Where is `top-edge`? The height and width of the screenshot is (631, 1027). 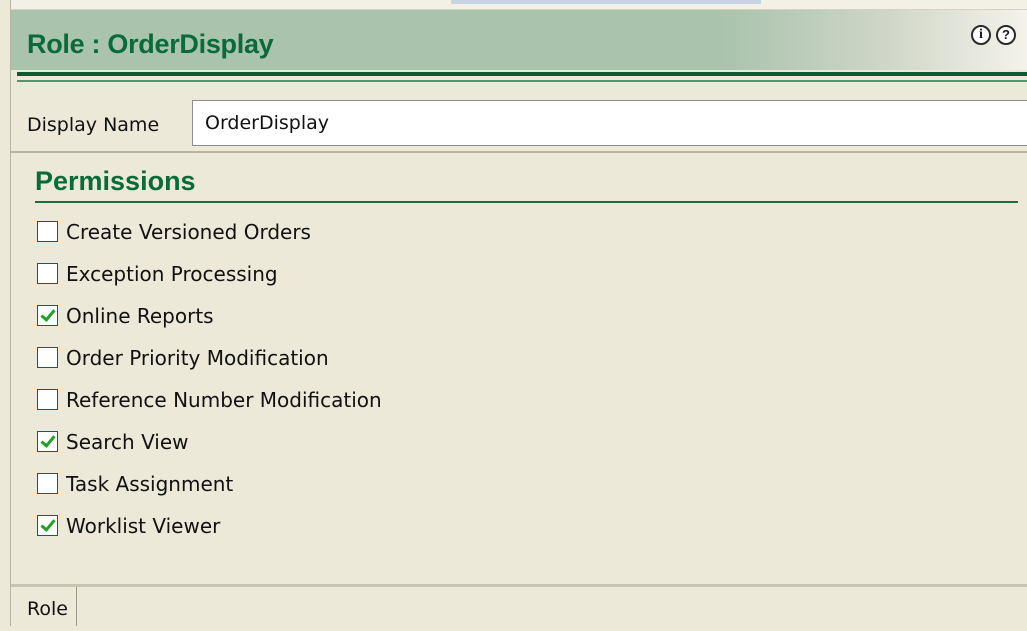 top-edge is located at coordinates (519, 5).